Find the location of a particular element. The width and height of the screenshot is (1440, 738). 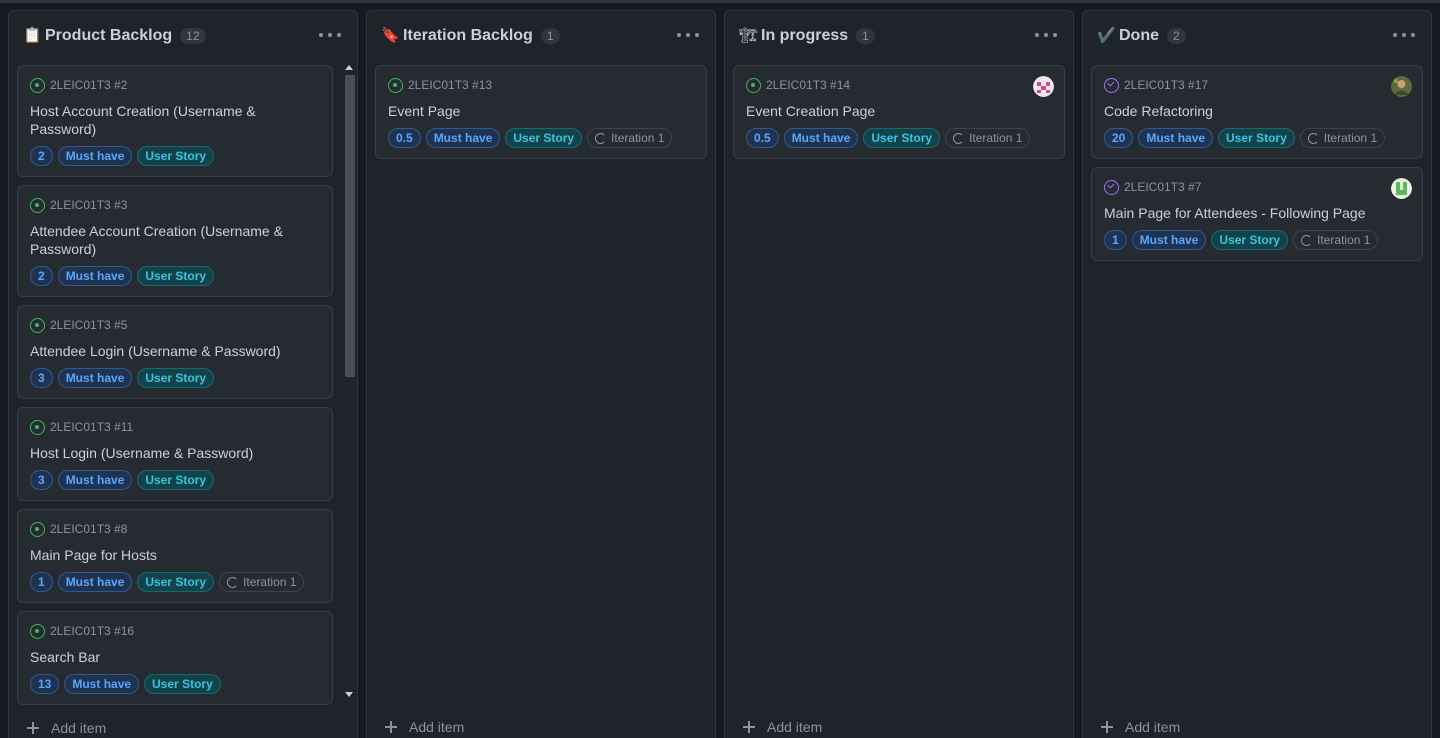

issue-reference: 2LEIC01T3 #16 is located at coordinates (92, 631).